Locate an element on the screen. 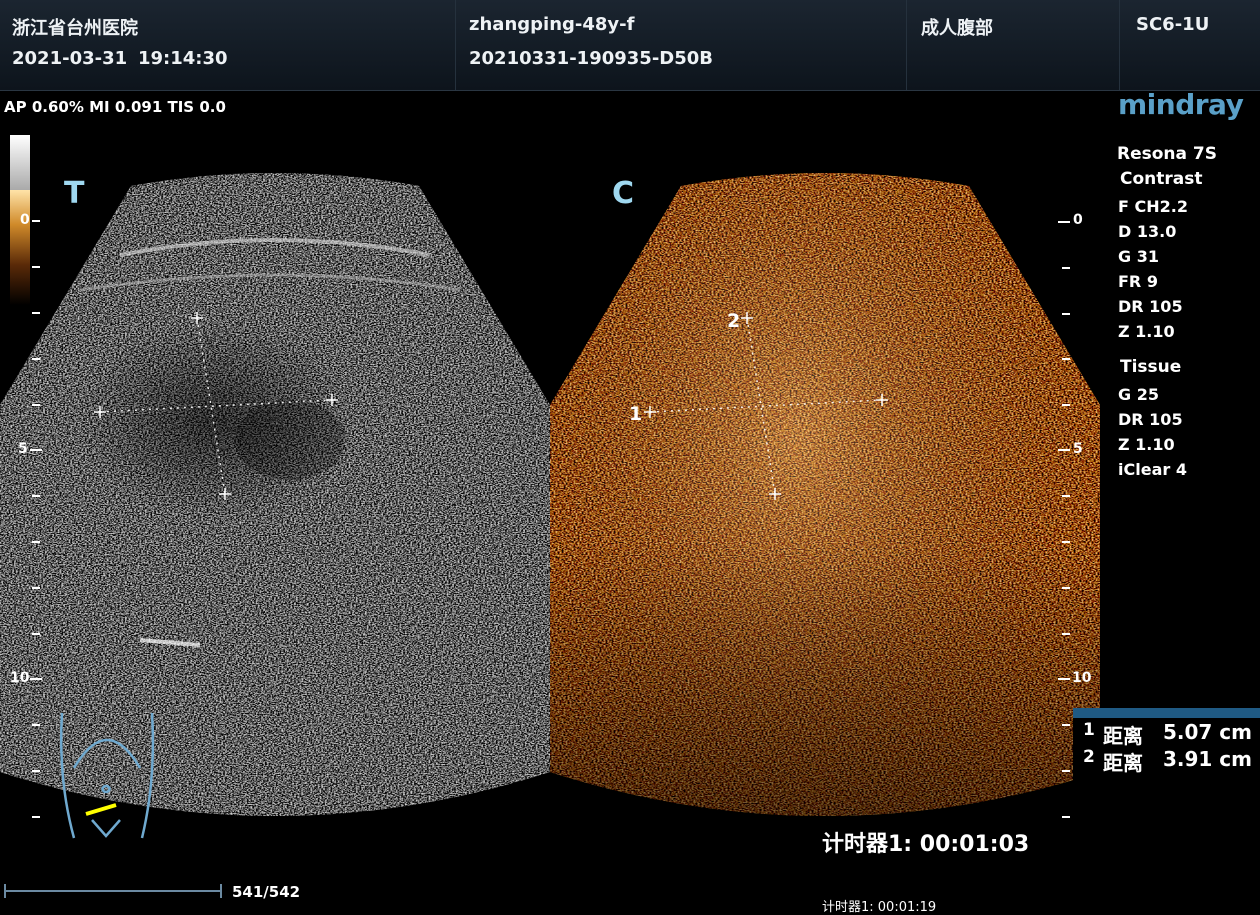 The height and width of the screenshot is (915, 1260). right-depth-5-label: 5 is located at coordinates (1078, 449).